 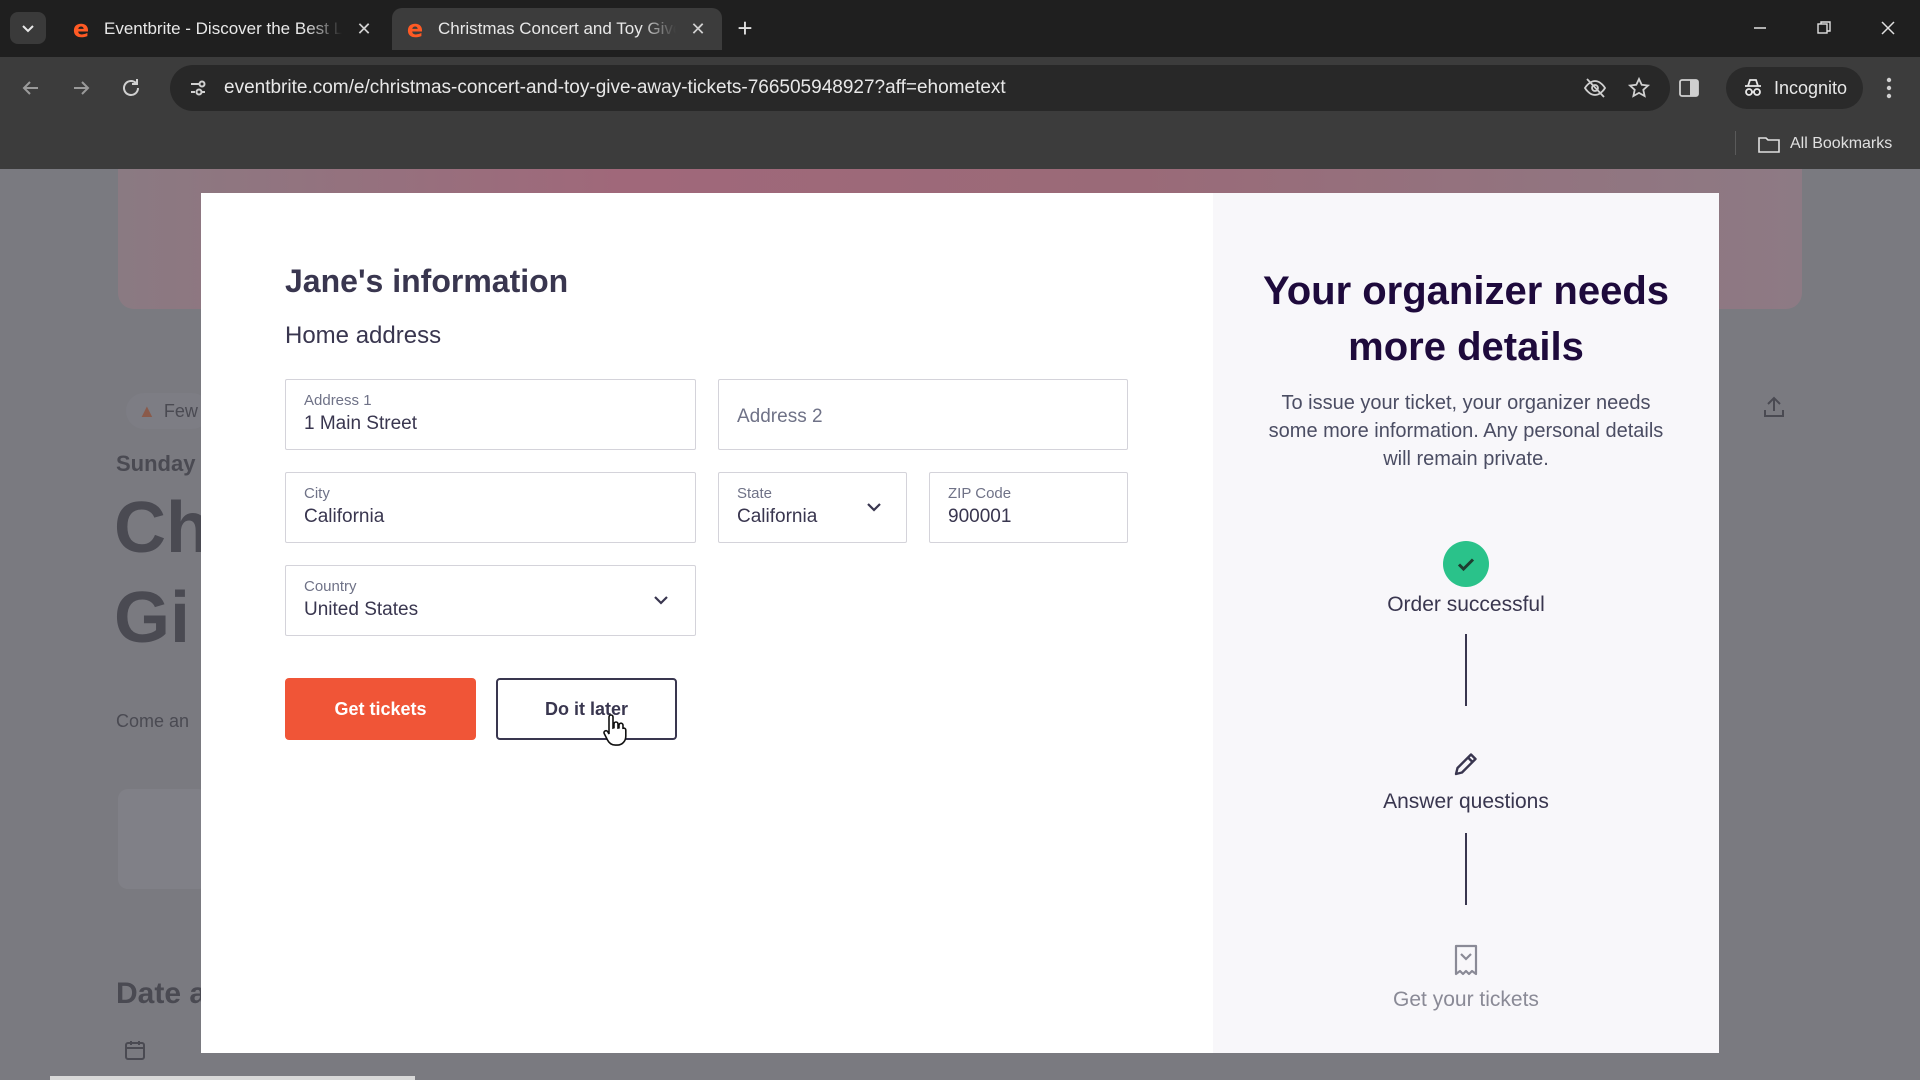 What do you see at coordinates (180, 410) in the screenshot?
I see `few-tickets-text: Few` at bounding box center [180, 410].